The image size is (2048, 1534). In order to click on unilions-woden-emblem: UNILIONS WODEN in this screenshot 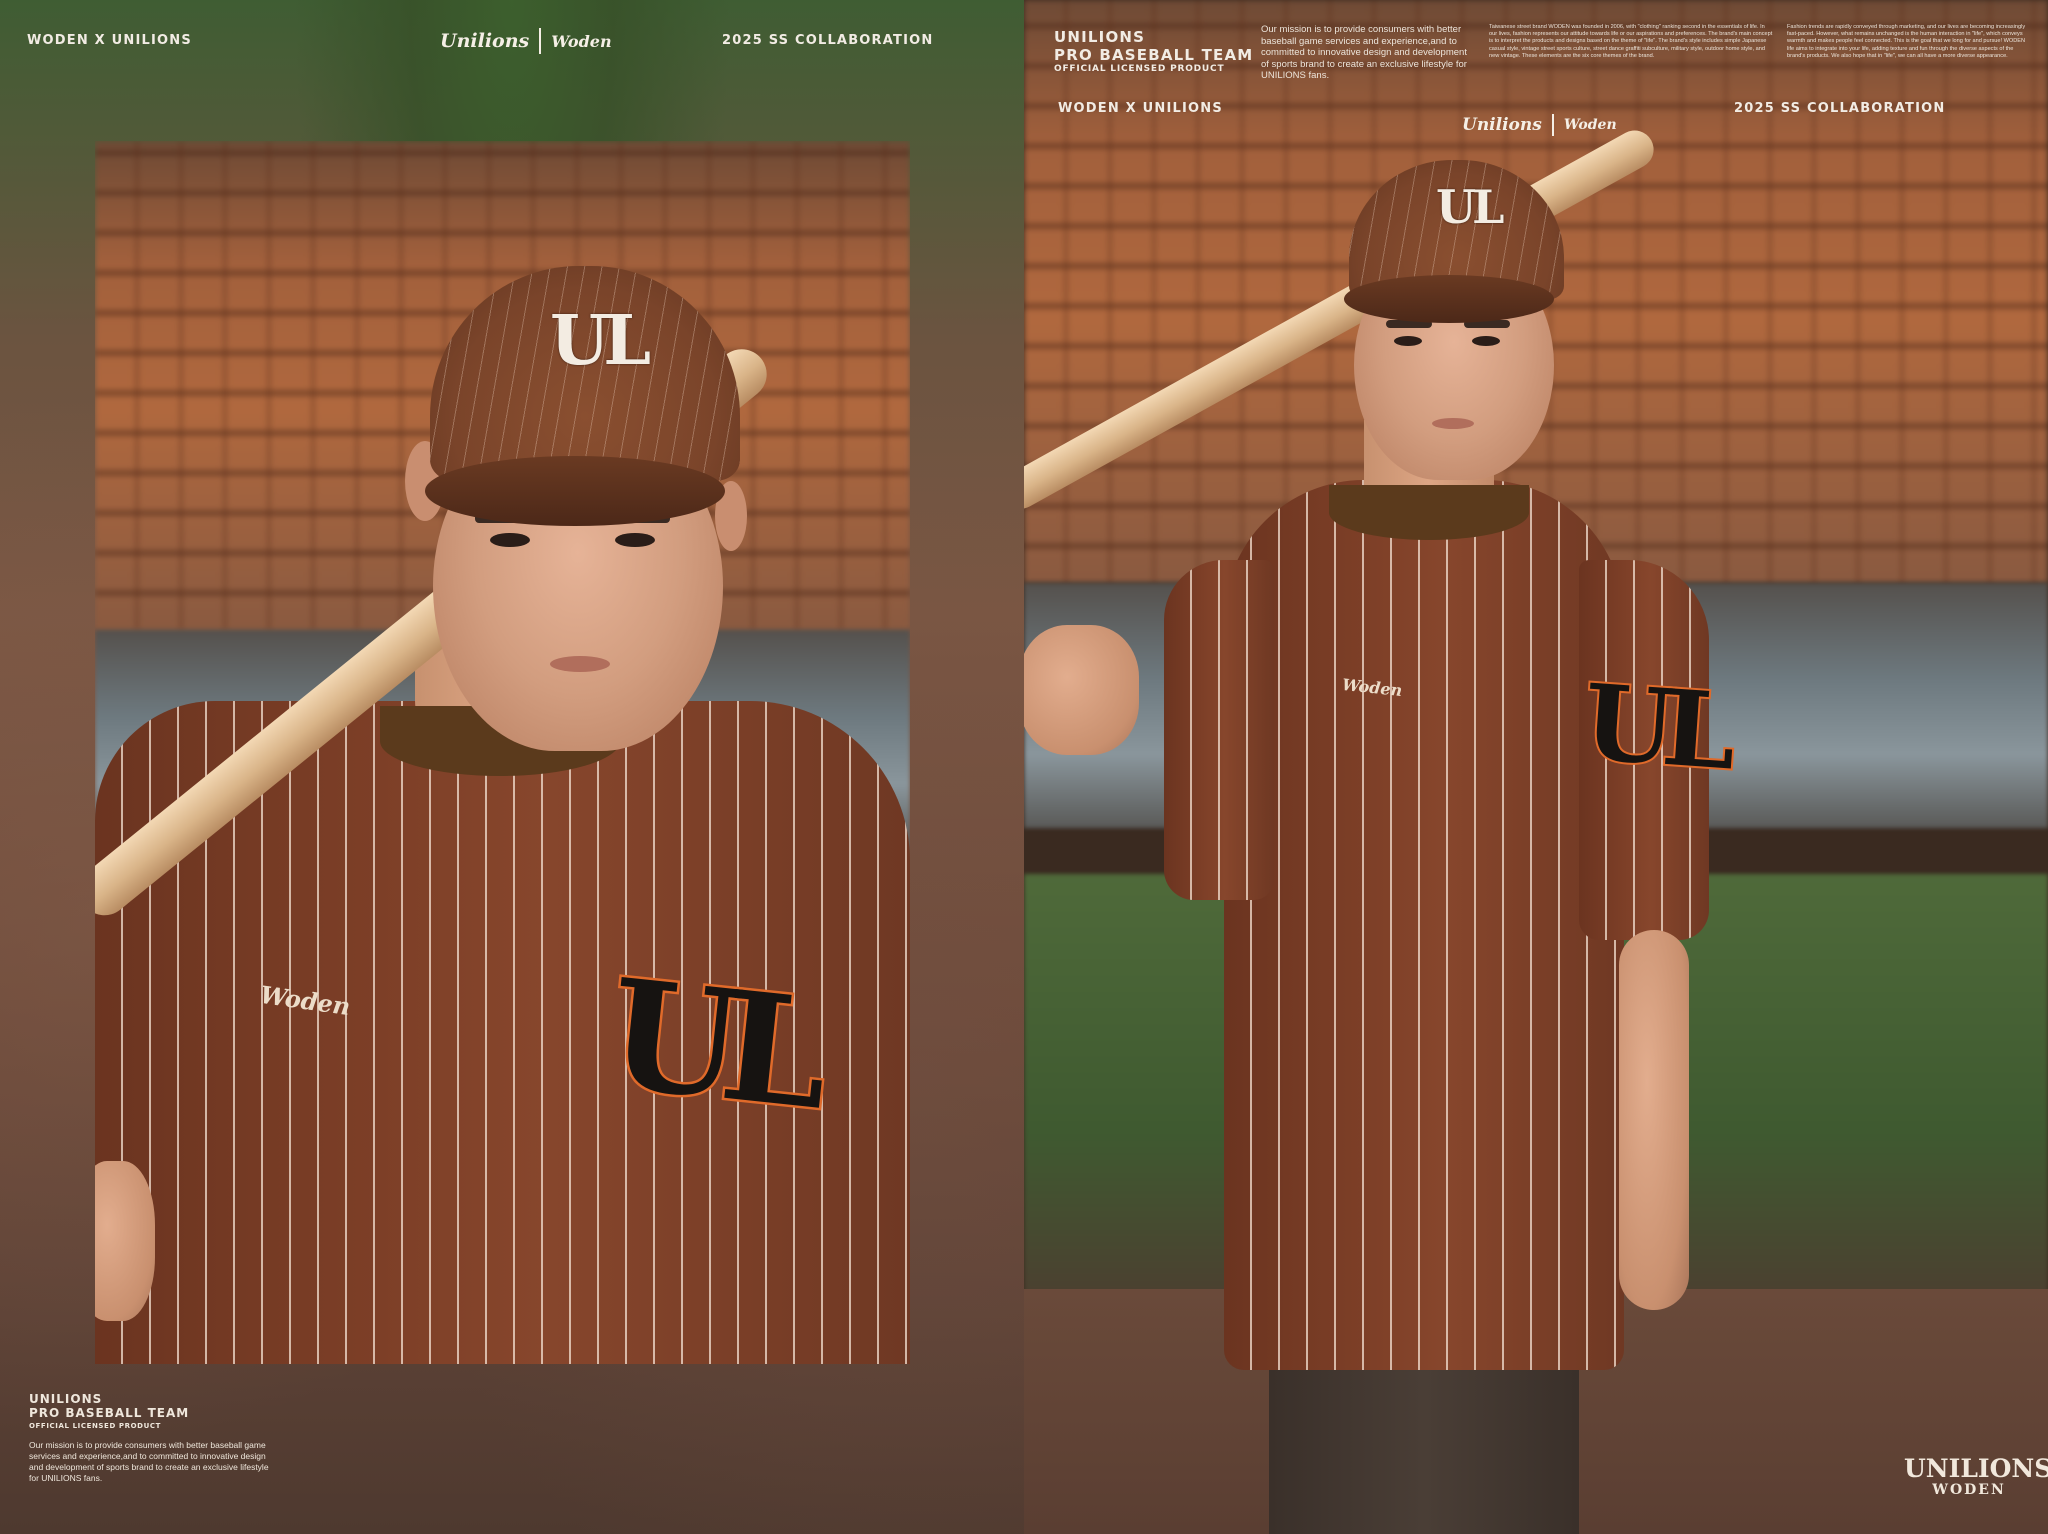, I will do `click(1976, 1476)`.